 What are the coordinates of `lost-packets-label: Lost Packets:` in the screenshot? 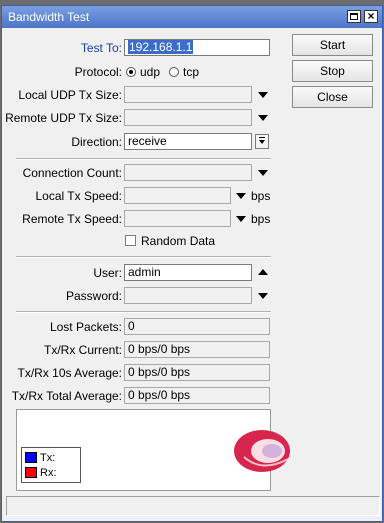 It's located at (85, 327).